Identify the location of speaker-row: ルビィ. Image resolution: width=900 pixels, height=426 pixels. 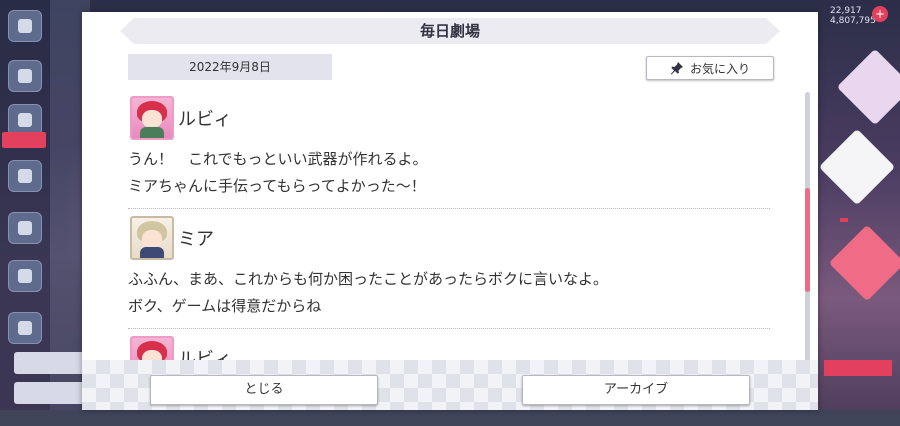
(449, 118).